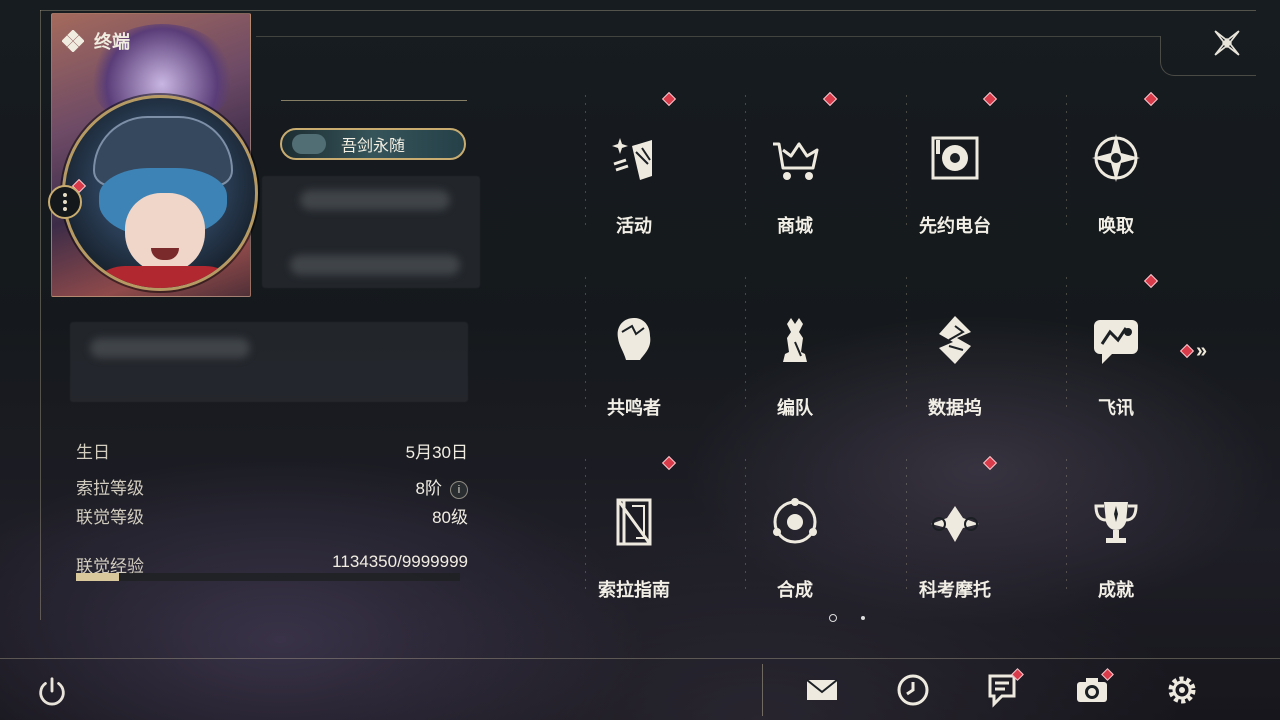  What do you see at coordinates (375, 265) in the screenshot?
I see `redacted-uid` at bounding box center [375, 265].